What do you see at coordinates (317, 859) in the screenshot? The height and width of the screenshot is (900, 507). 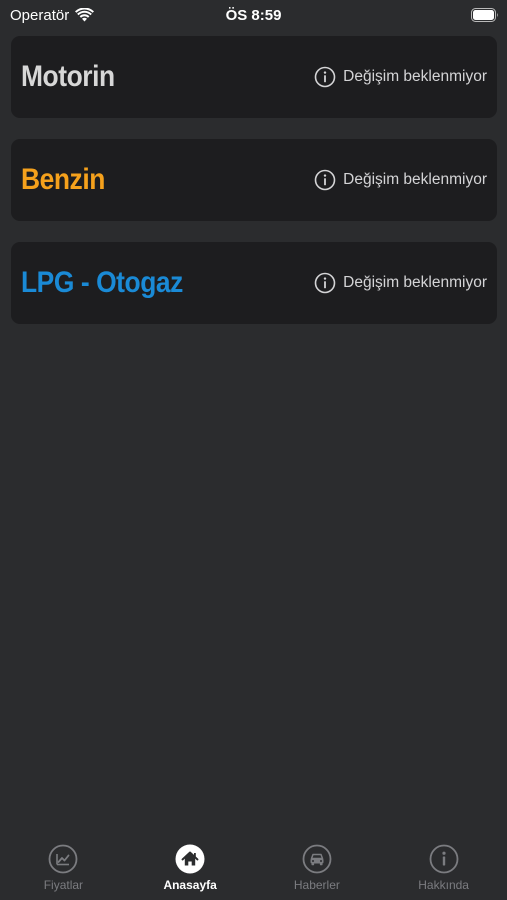 I see `car-icon` at bounding box center [317, 859].